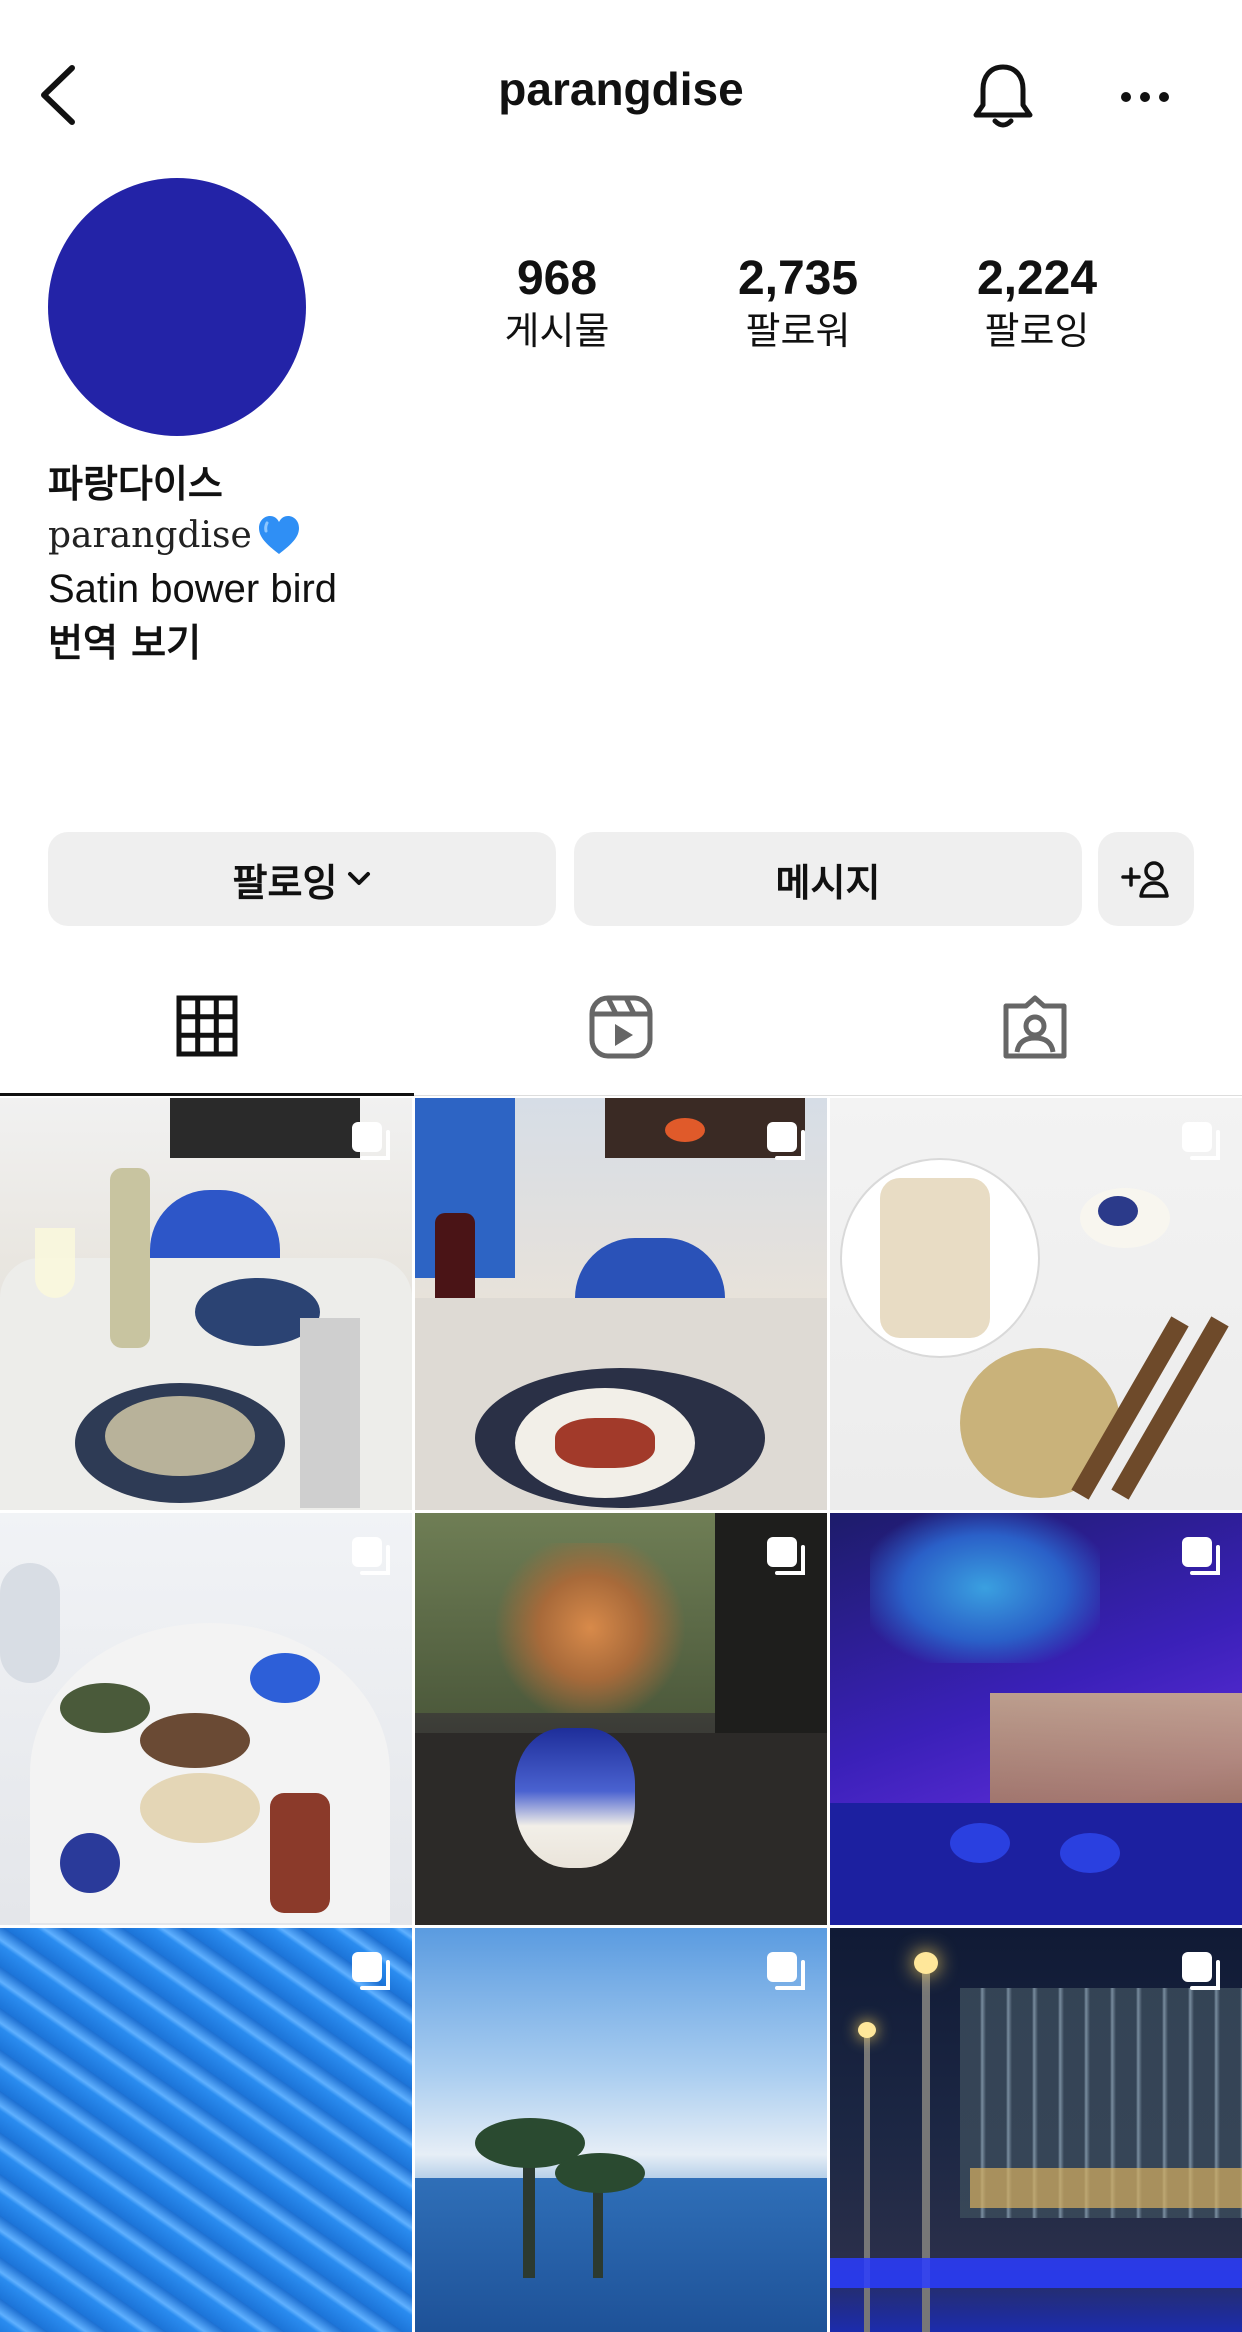  I want to click on tagged-icon, so click(1035, 1026).